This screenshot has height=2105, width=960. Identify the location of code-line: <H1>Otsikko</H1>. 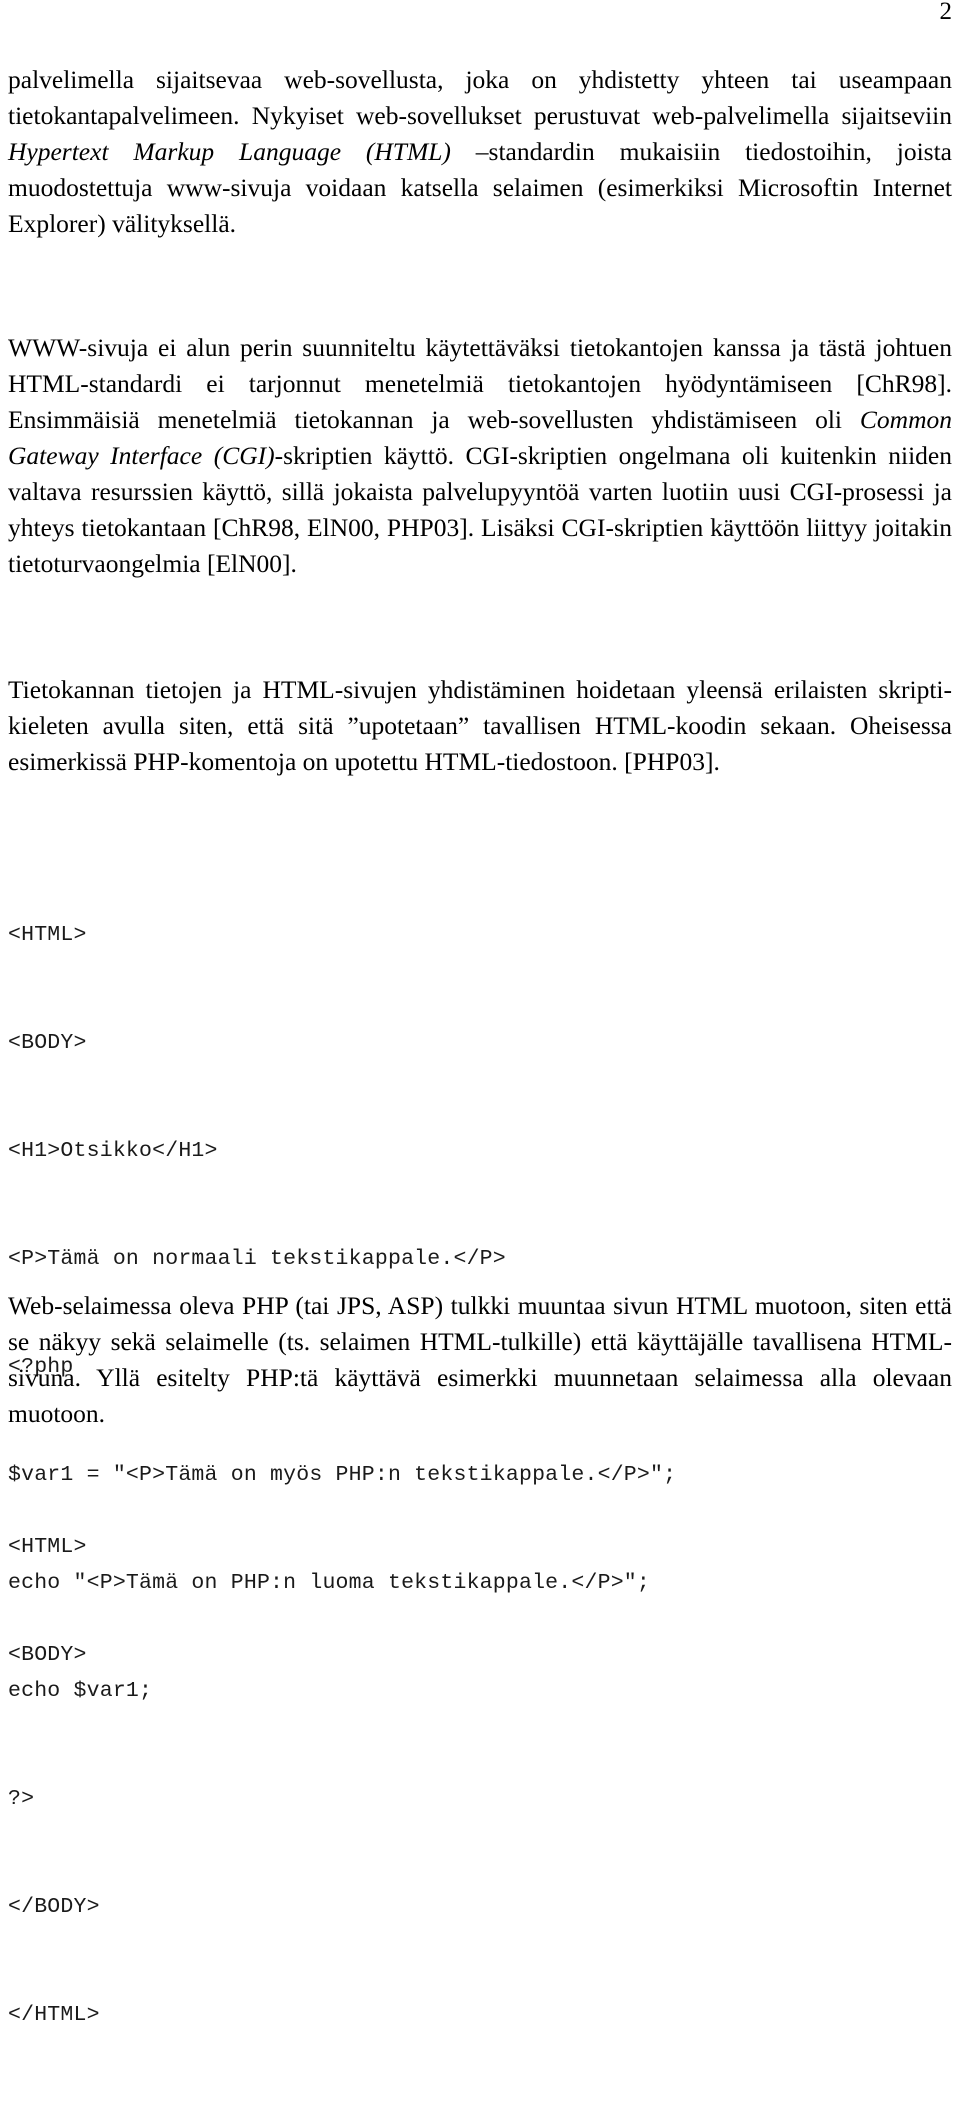
(113, 1151).